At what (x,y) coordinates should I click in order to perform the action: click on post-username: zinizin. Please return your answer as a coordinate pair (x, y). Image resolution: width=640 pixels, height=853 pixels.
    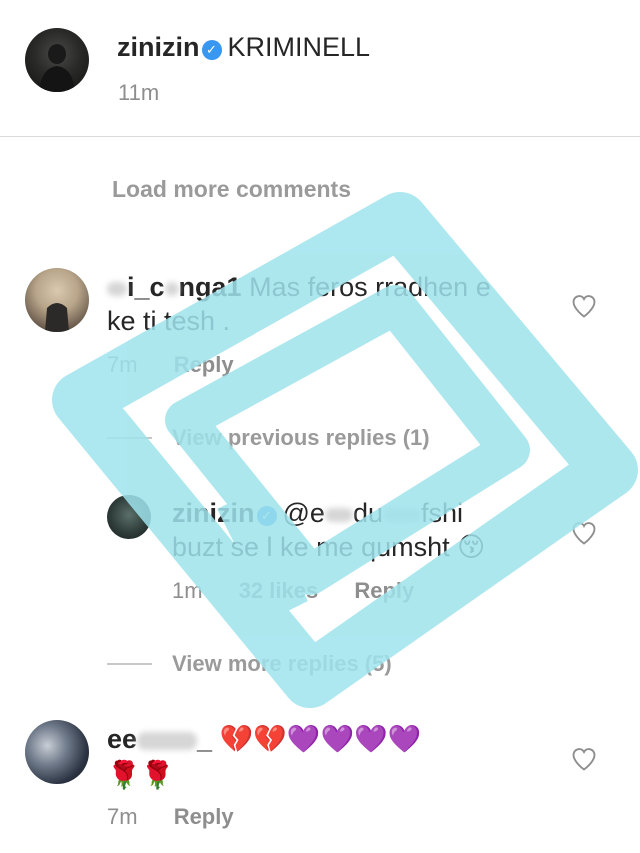
    Looking at the image, I should click on (158, 47).